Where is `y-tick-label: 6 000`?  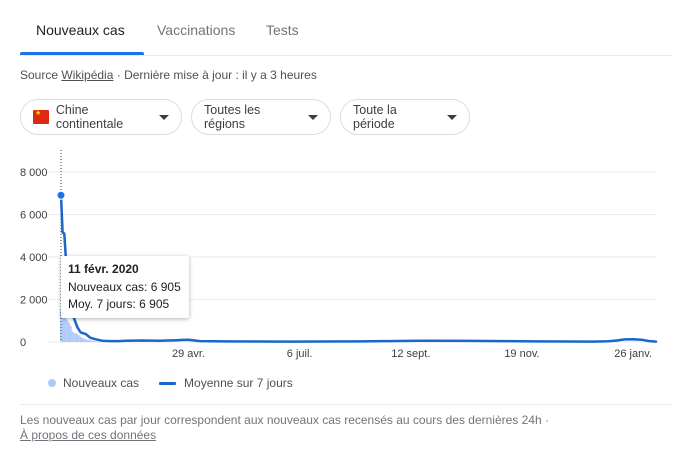 y-tick-label: 6 000 is located at coordinates (34, 216).